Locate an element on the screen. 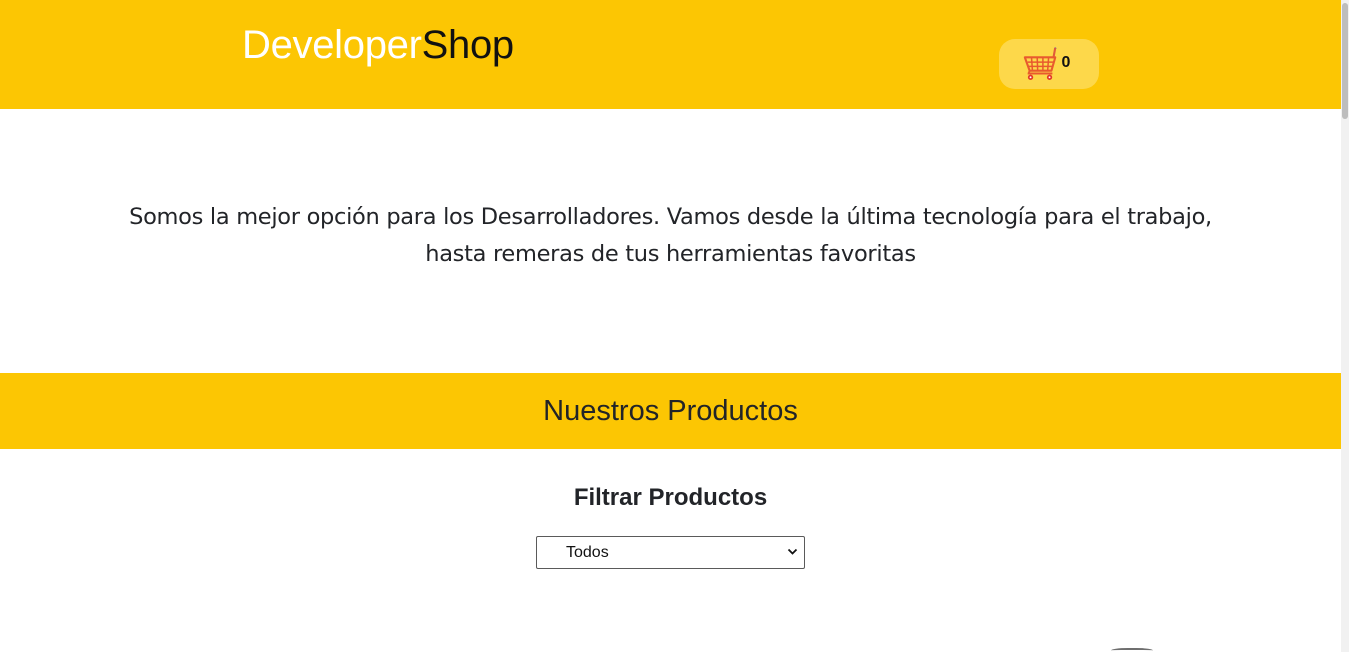  filter-select-value: Todos is located at coordinates (587, 552).